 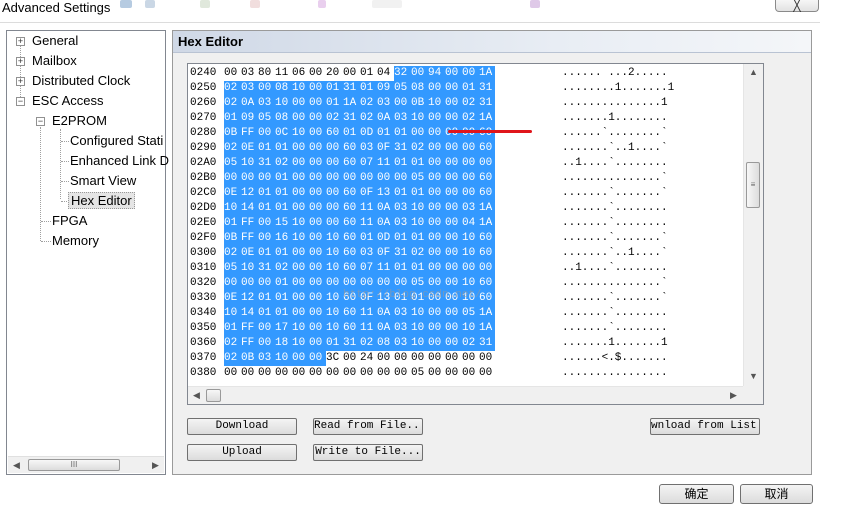 I want to click on hex-byte: 1A, so click(x=487, y=328).